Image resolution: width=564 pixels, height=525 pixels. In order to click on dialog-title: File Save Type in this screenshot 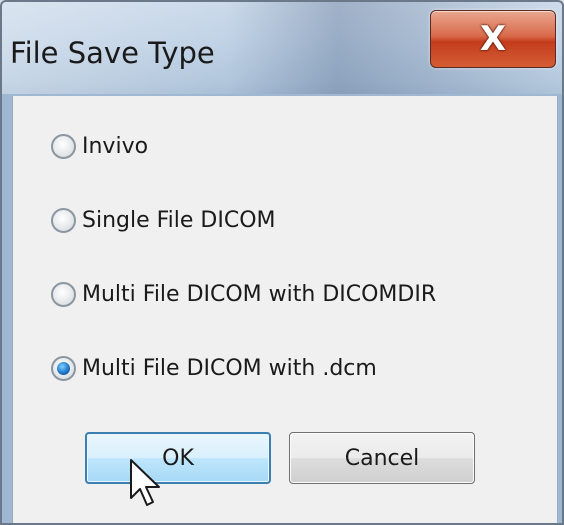, I will do `click(112, 53)`.